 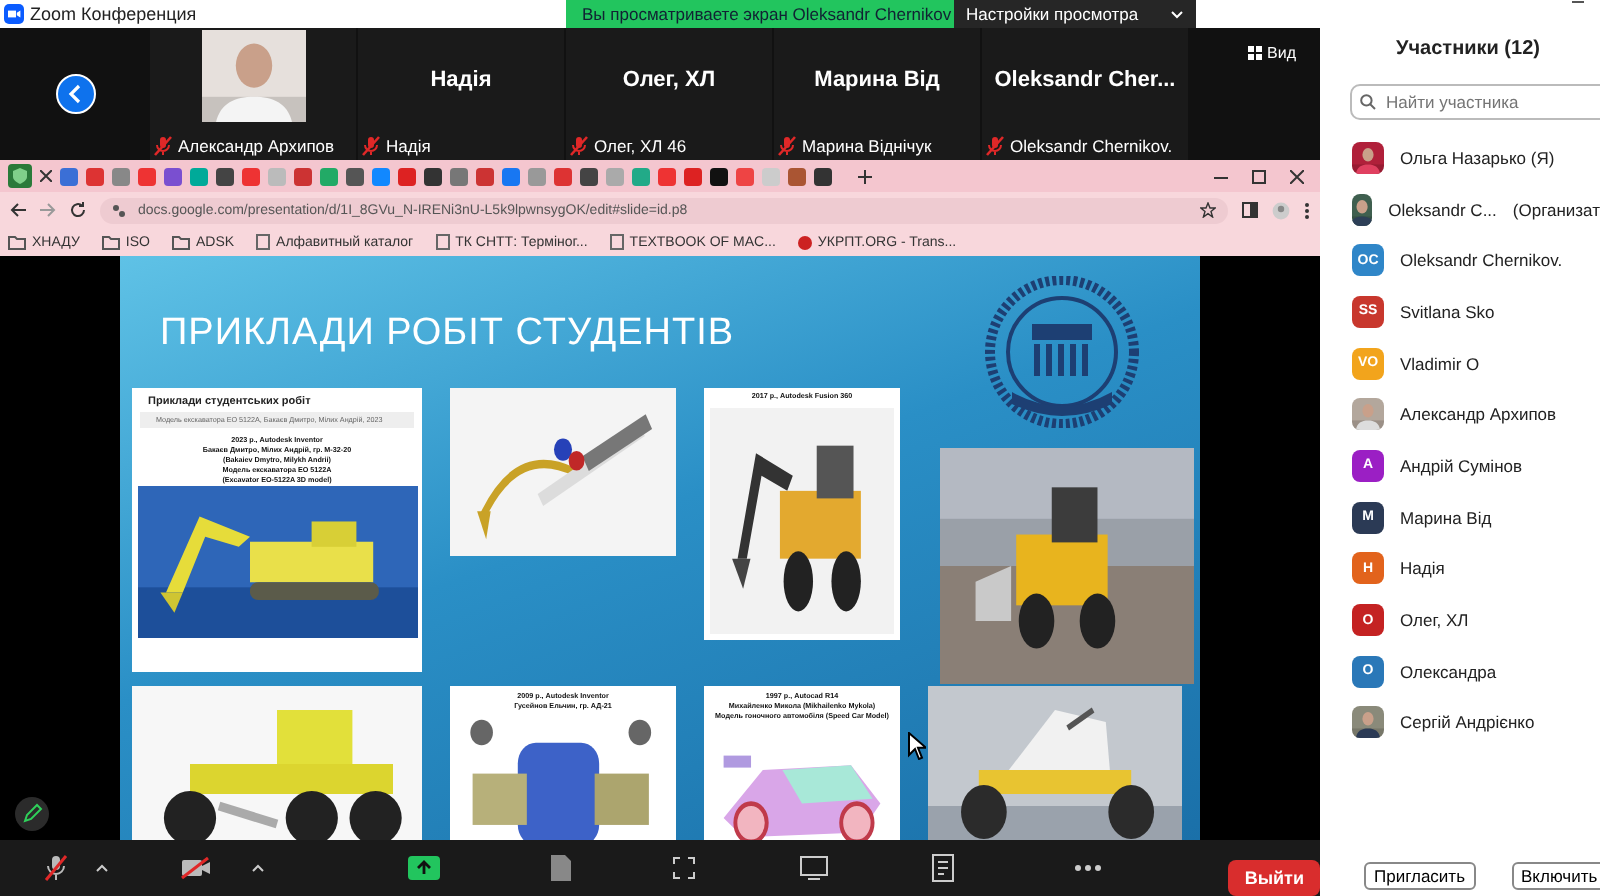 What do you see at coordinates (408, 146) in the screenshot?
I see `participant-label: Надія` at bounding box center [408, 146].